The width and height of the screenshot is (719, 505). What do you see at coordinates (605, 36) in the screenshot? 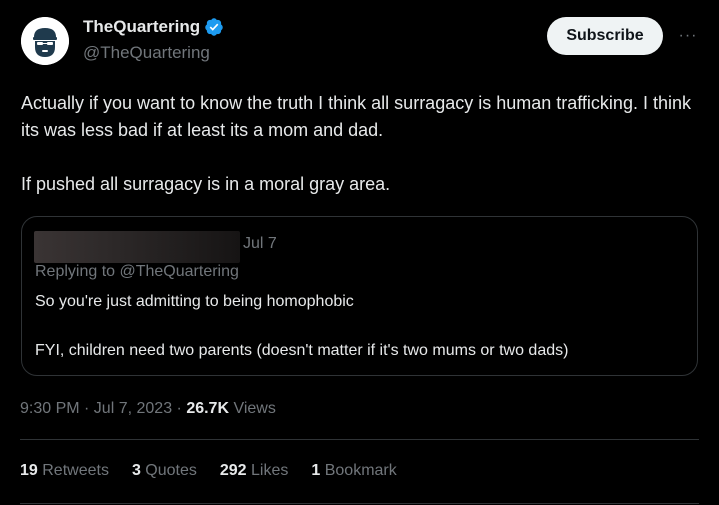
I see `subscribe-button: Subscribe` at bounding box center [605, 36].